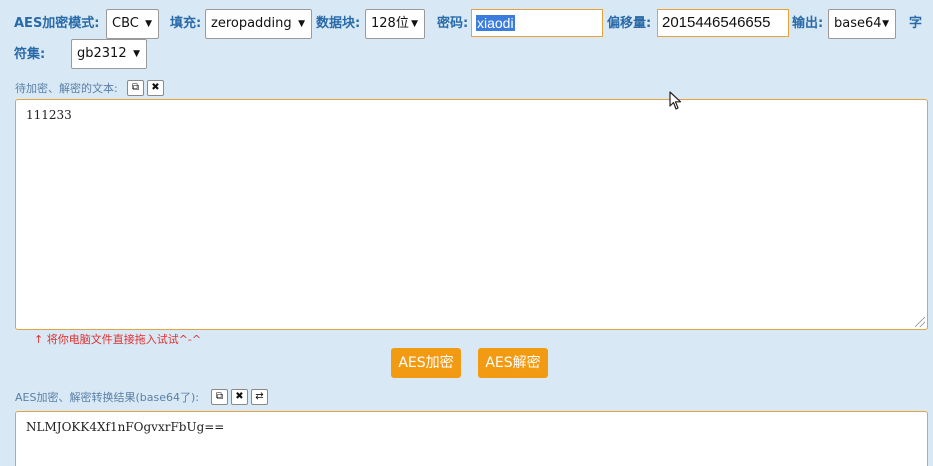 The height and width of the screenshot is (466, 933). I want to click on result-textarea: NLMJOKK4Xf1nFOgvxrFbUg==, so click(471, 438).